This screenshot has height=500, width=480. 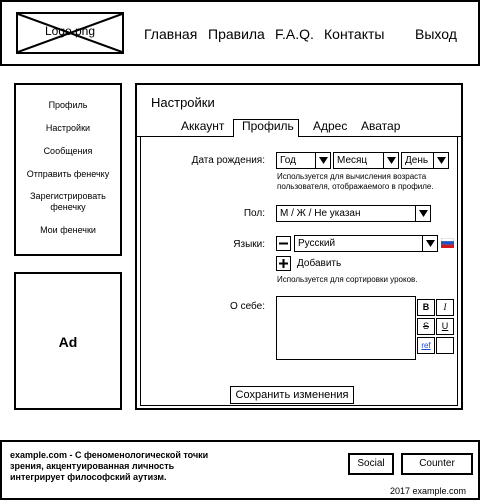 I want to click on italic-button: I, so click(x=445, y=307).